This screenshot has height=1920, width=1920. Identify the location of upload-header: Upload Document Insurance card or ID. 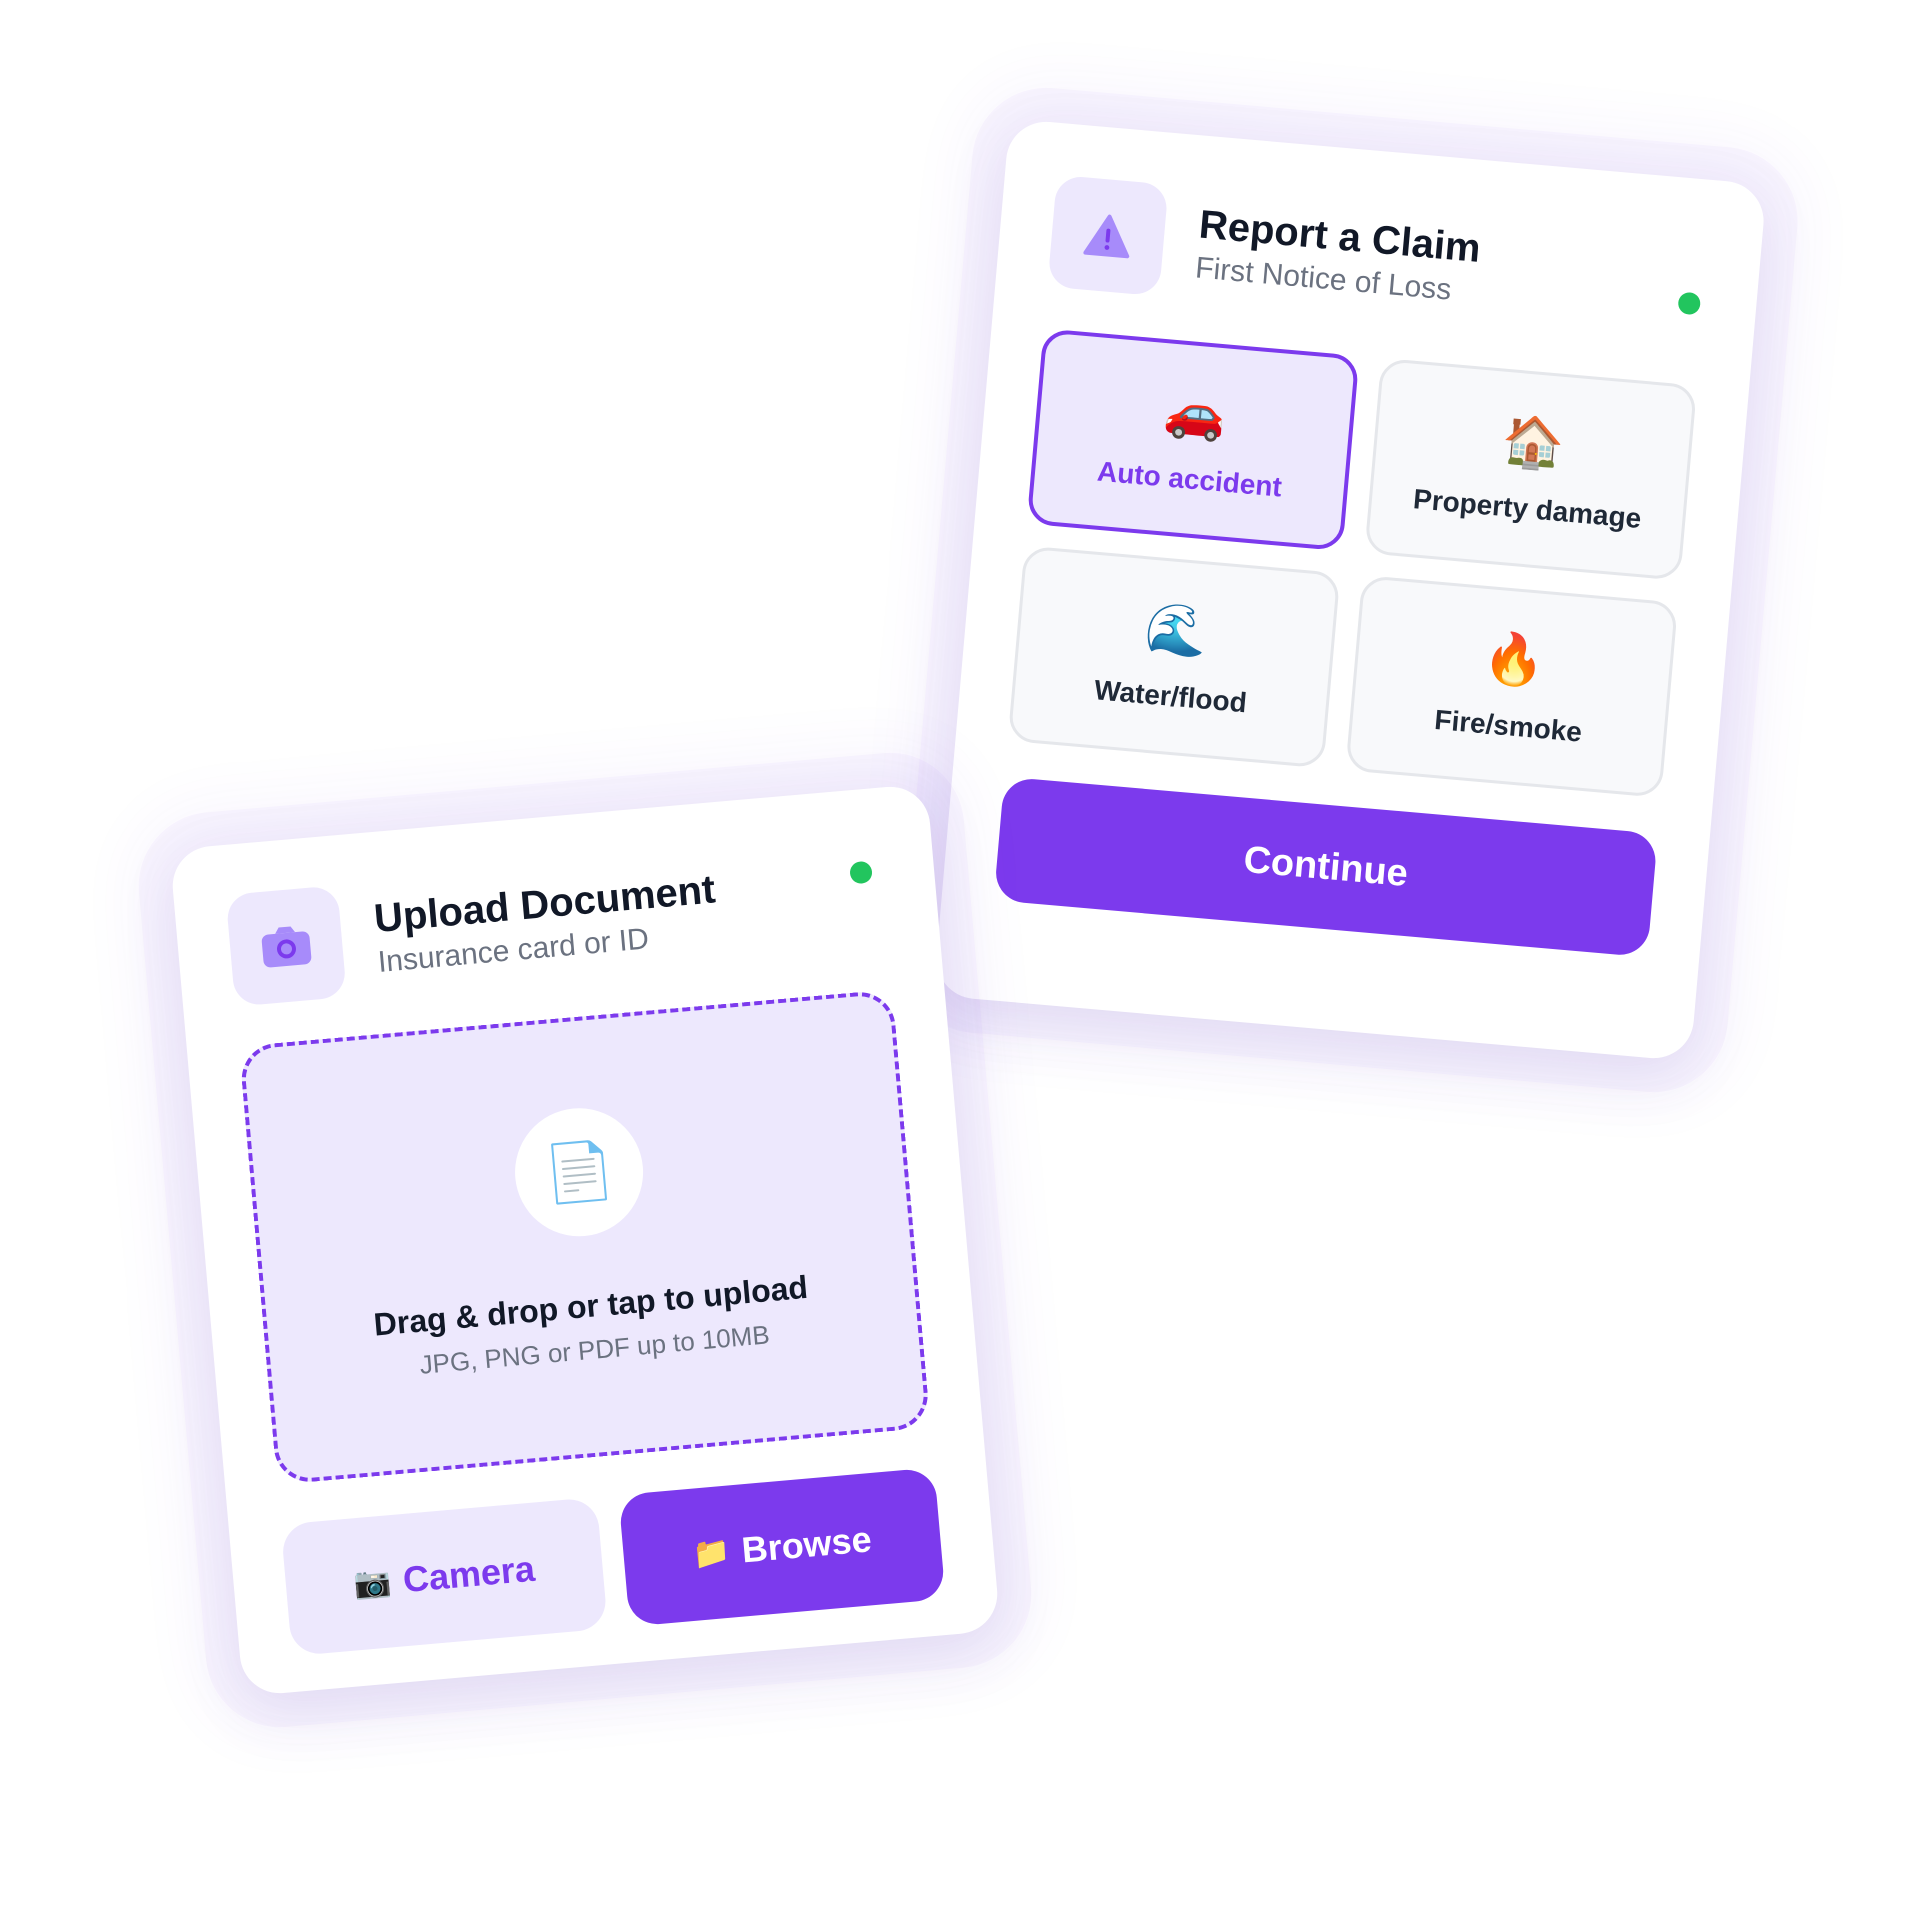
(557, 922).